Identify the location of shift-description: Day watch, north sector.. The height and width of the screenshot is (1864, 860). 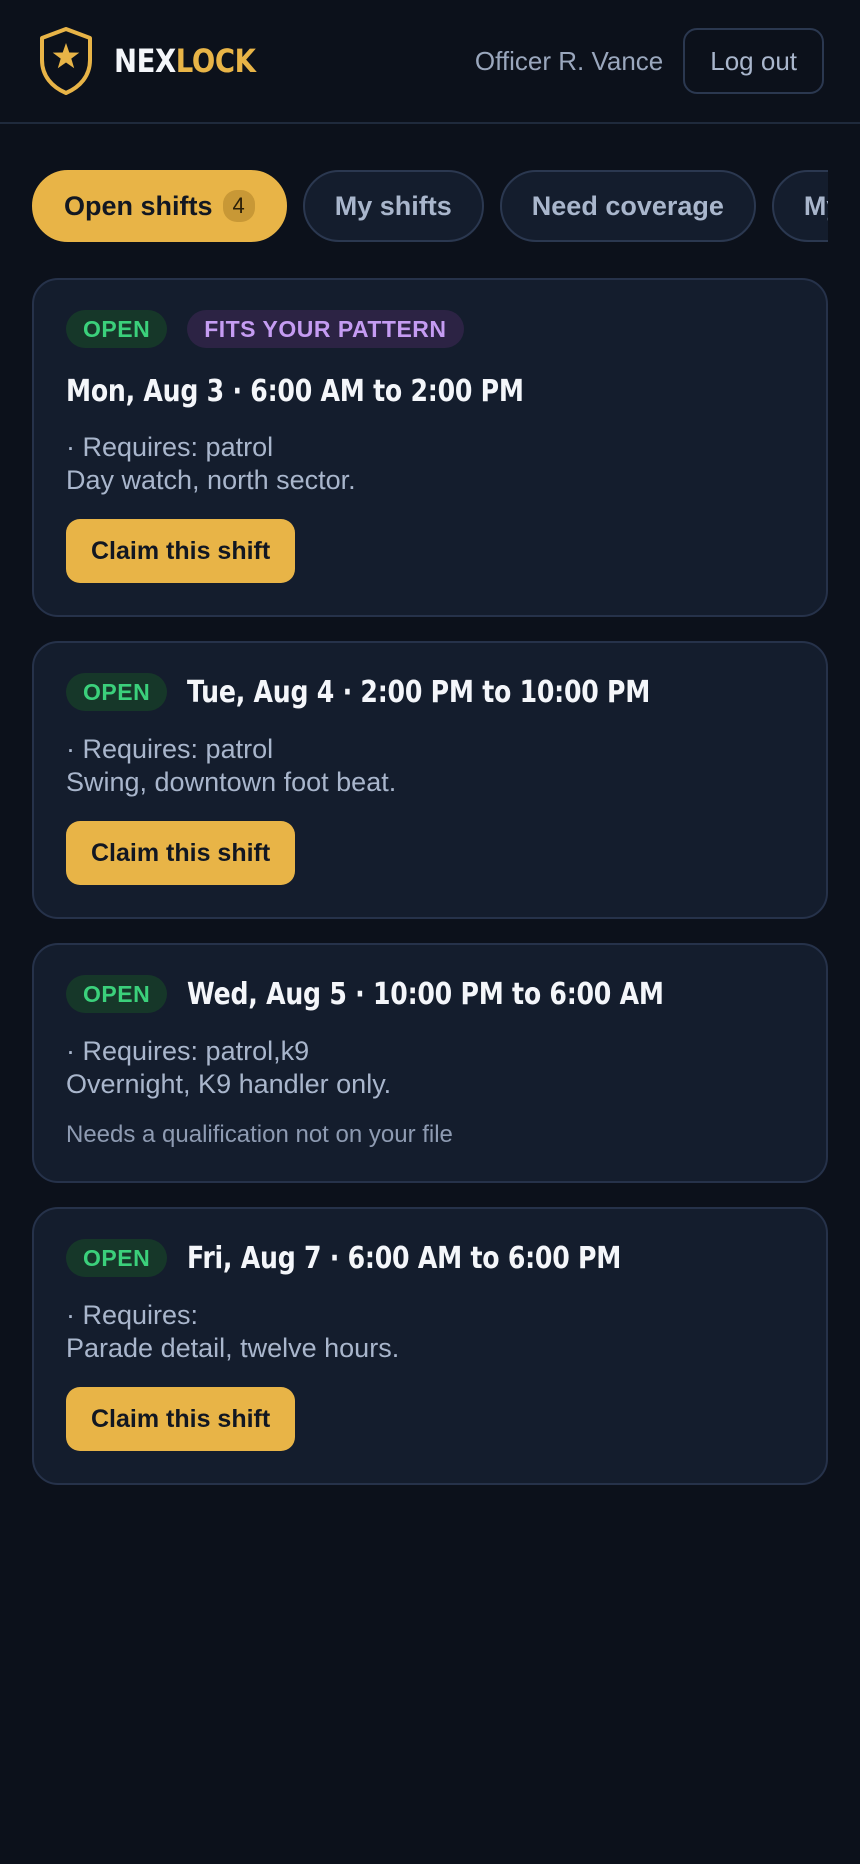
(211, 480).